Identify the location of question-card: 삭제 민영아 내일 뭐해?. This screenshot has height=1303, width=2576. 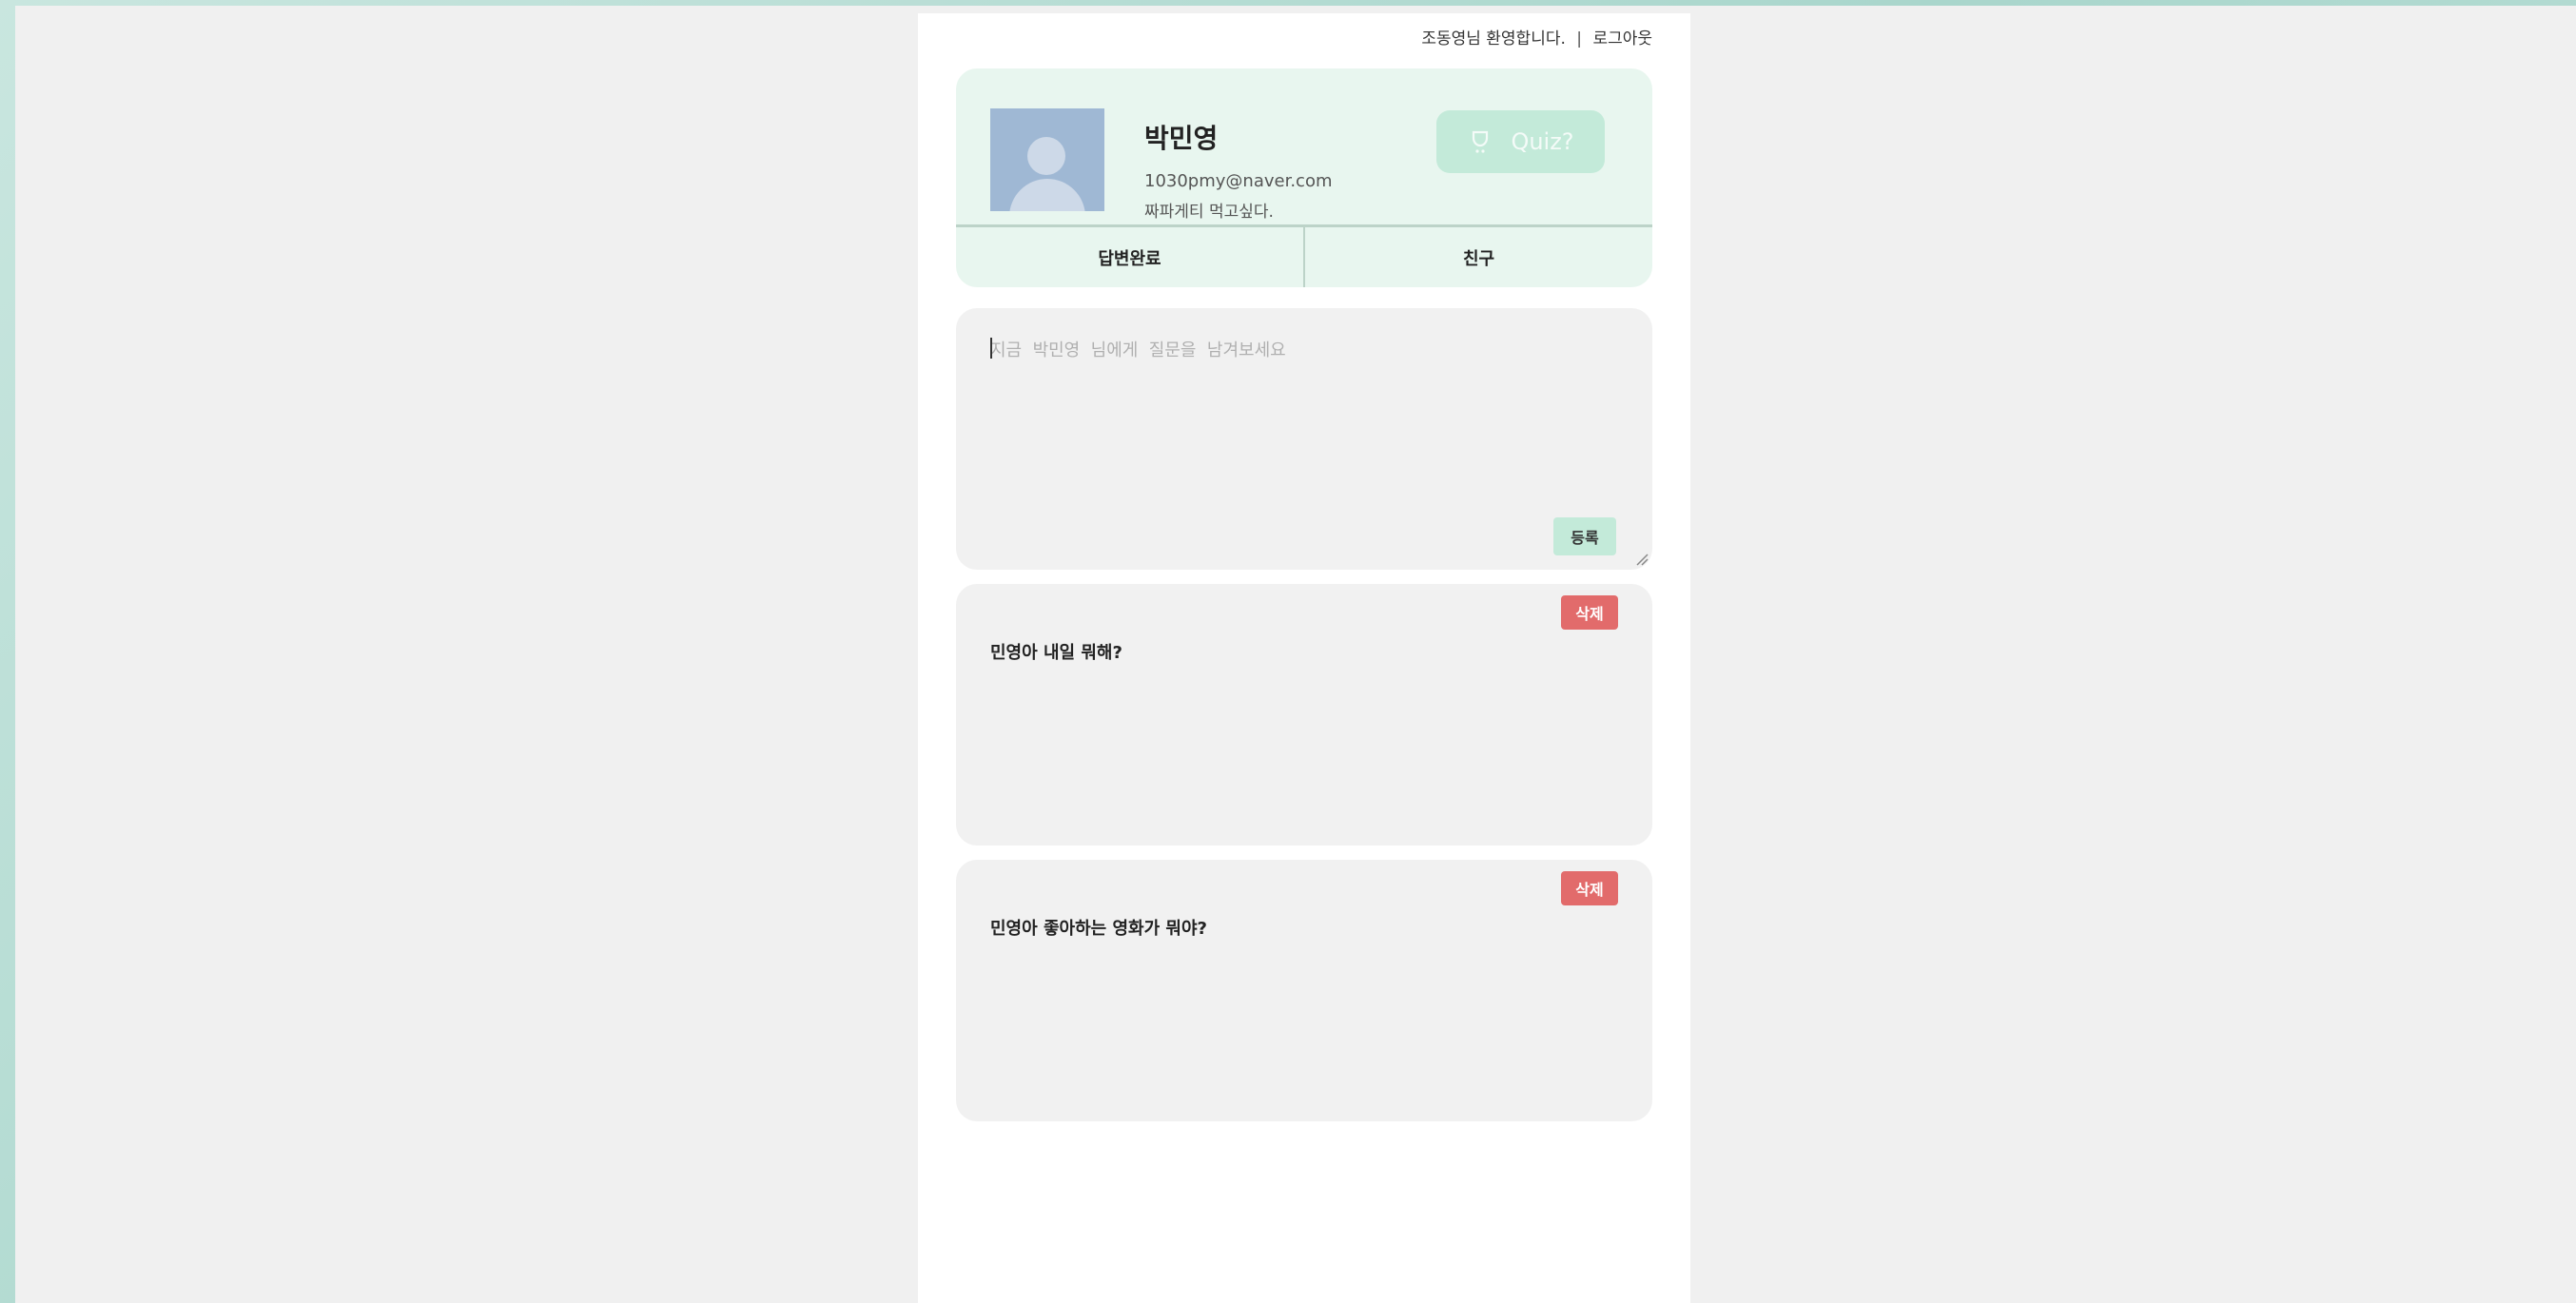
(1304, 715).